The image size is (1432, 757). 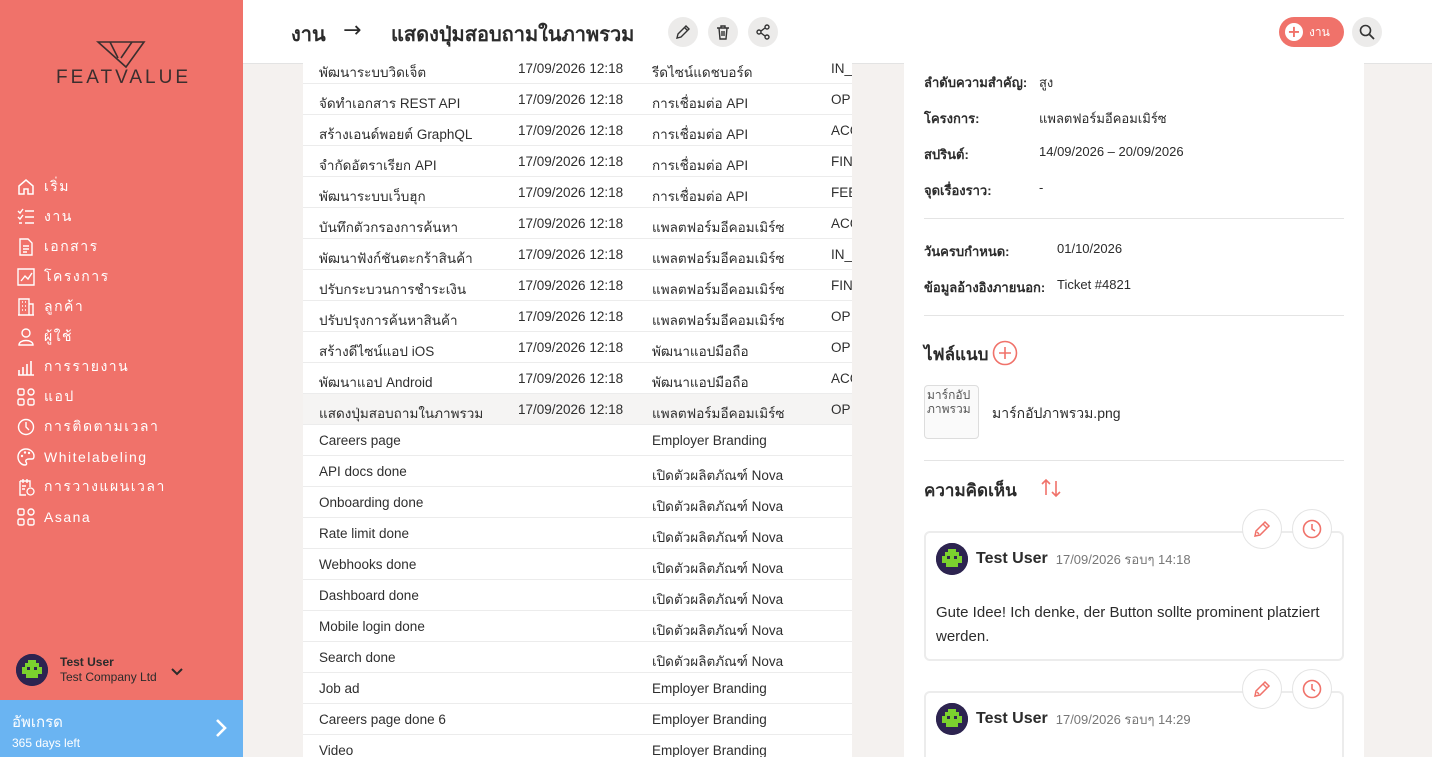 I want to click on breadcrumb-root: งาน, so click(x=308, y=34).